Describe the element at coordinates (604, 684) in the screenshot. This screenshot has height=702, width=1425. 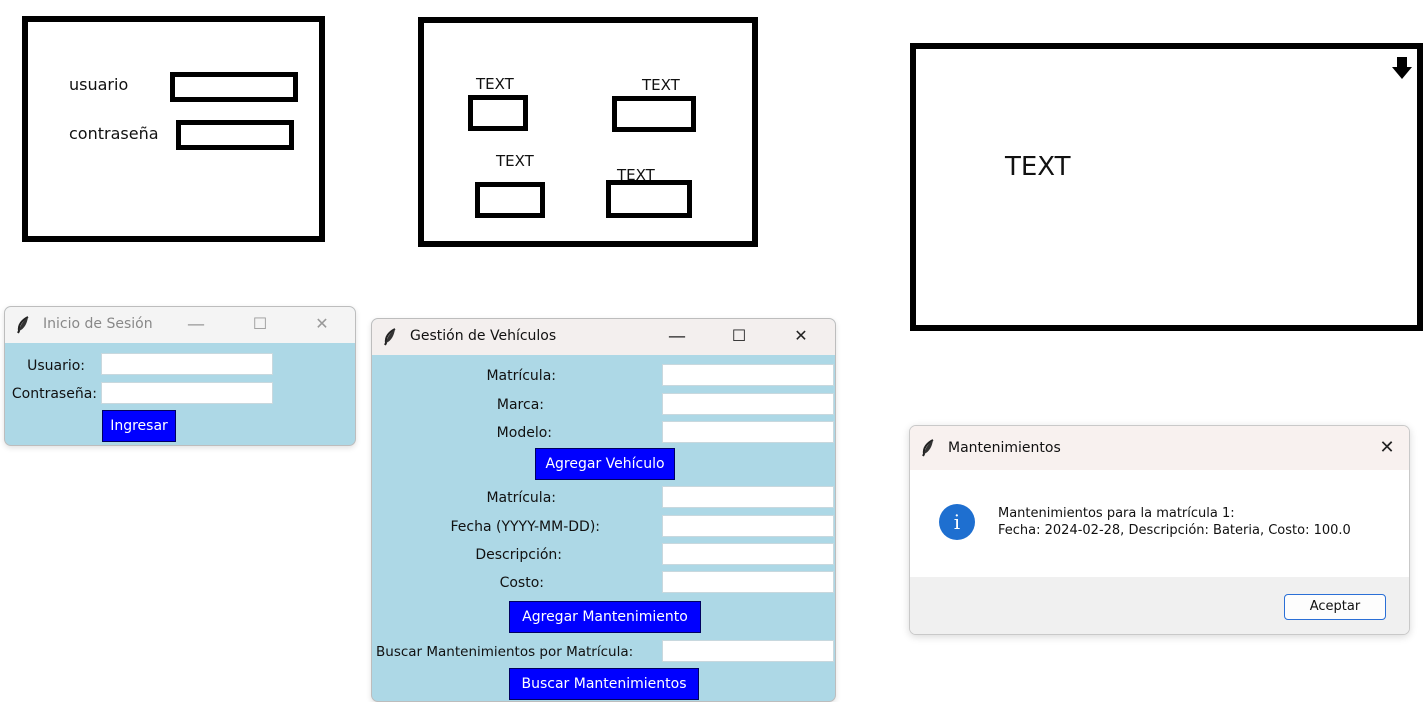
I see `buscar-mantenimientos-button: Buscar Mantenimientos` at that location.